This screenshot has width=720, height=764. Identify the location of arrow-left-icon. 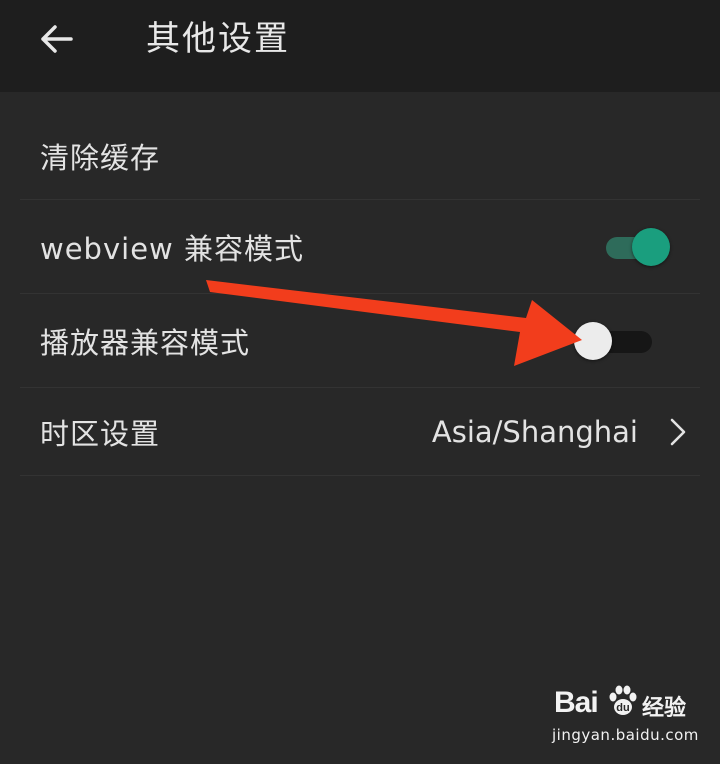
(57, 39).